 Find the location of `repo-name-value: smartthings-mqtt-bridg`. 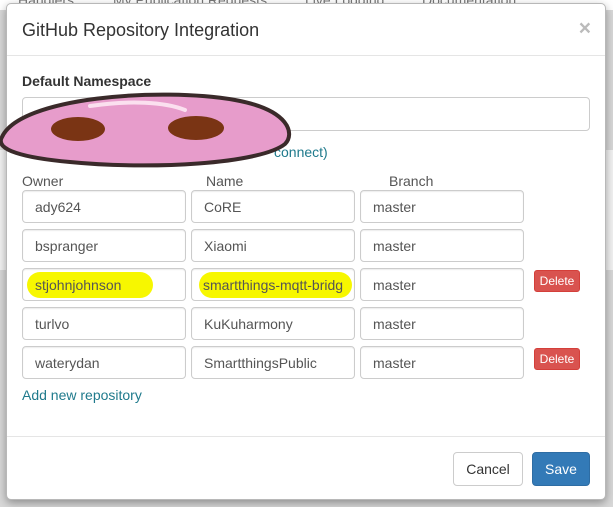

repo-name-value: smartthings-mqtt-bridg is located at coordinates (273, 285).